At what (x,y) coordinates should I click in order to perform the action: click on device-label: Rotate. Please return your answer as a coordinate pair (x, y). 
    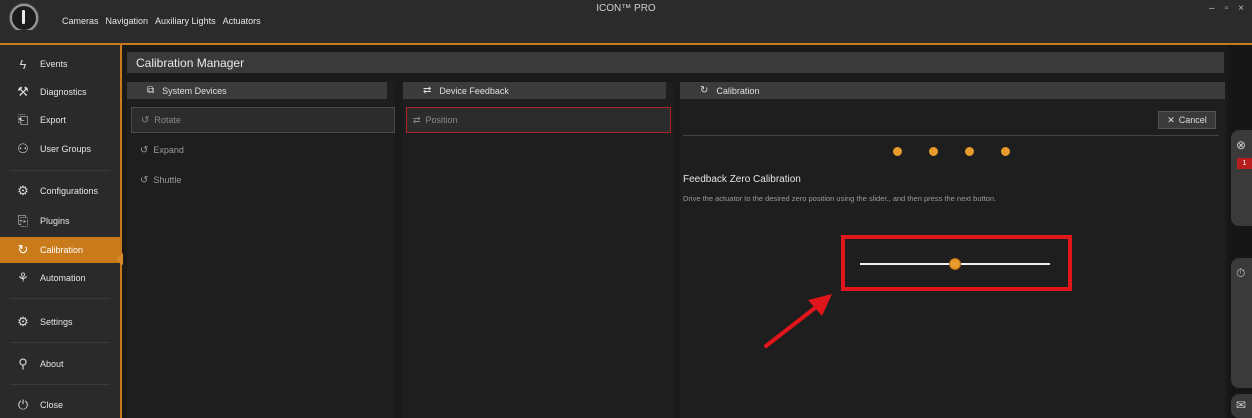
    Looking at the image, I should click on (167, 120).